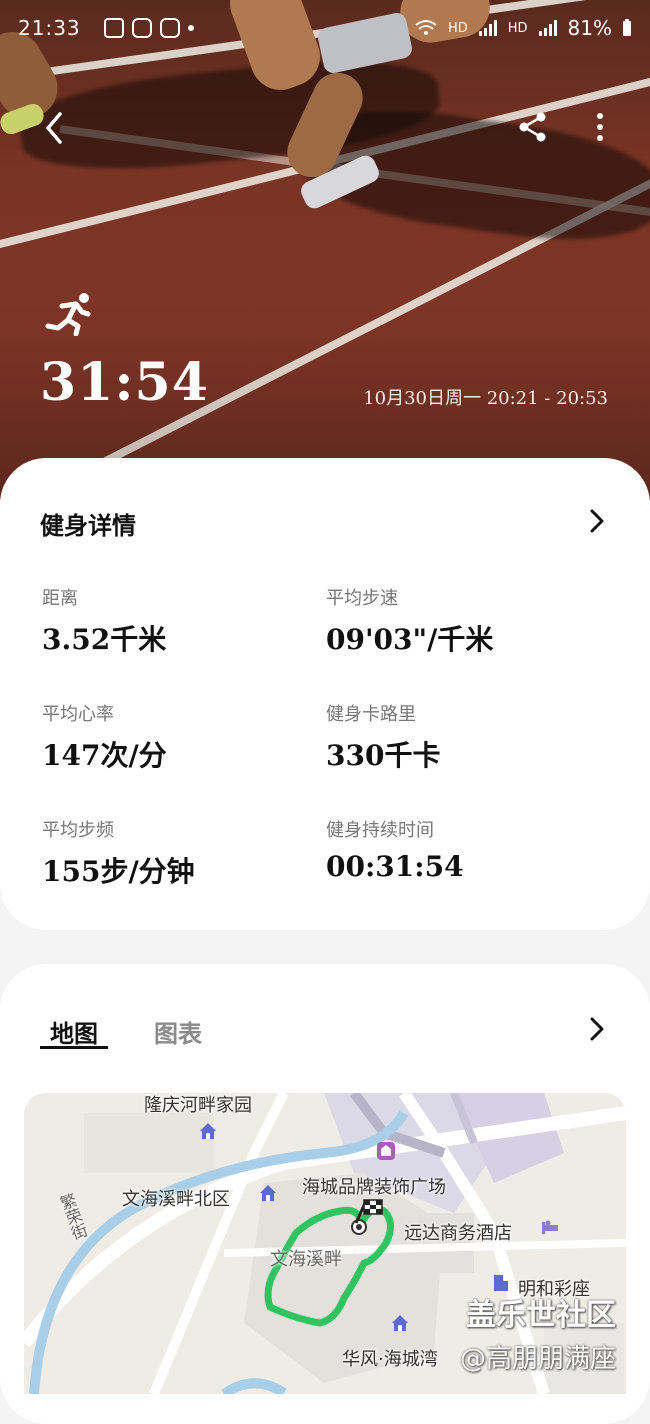 This screenshot has height=1424, width=650. What do you see at coordinates (325, 129) in the screenshot?
I see `top-nav` at bounding box center [325, 129].